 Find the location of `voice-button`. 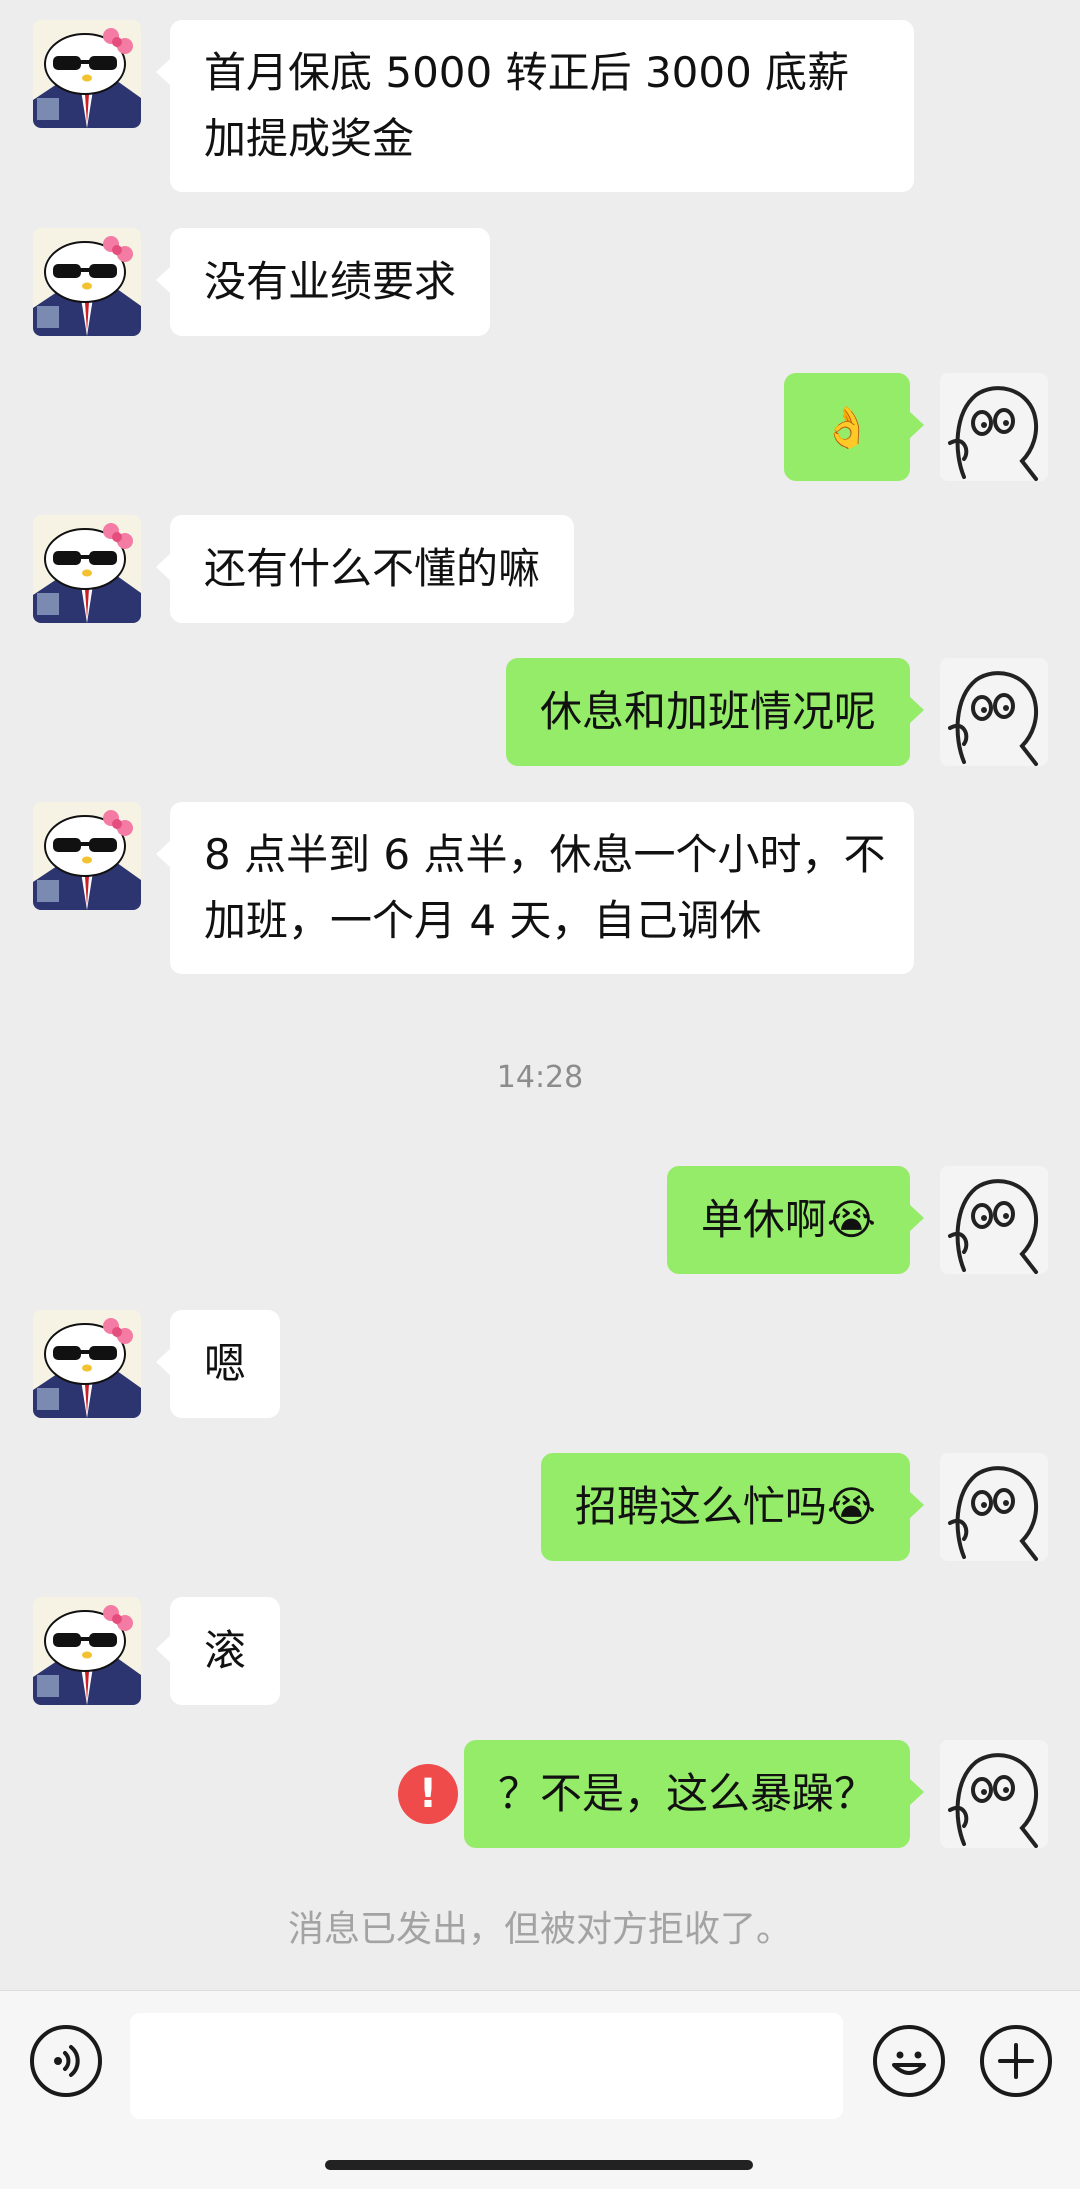

voice-button is located at coordinates (66, 2061).